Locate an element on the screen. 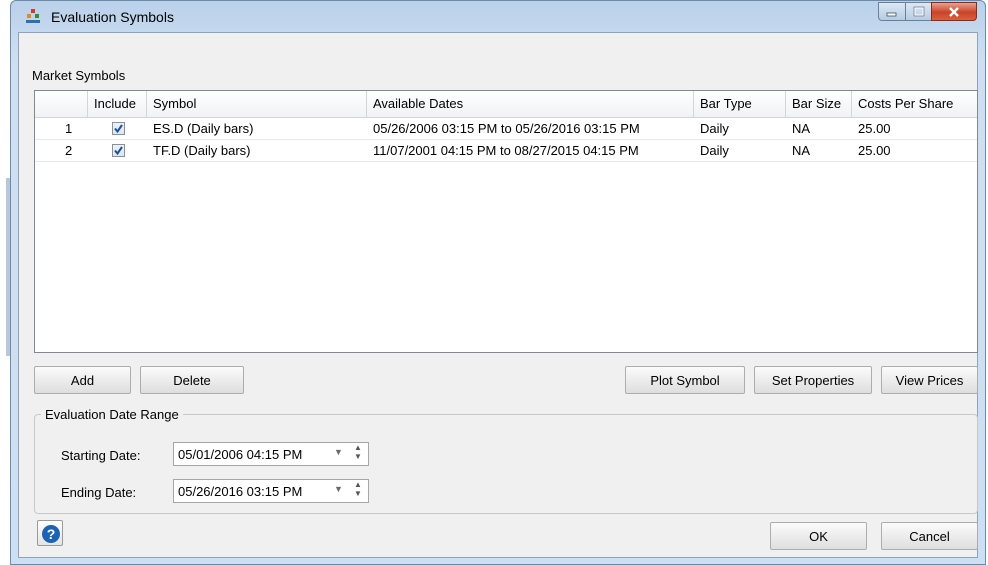 This screenshot has height=565, width=988. row-number: 2 is located at coordinates (69, 150).